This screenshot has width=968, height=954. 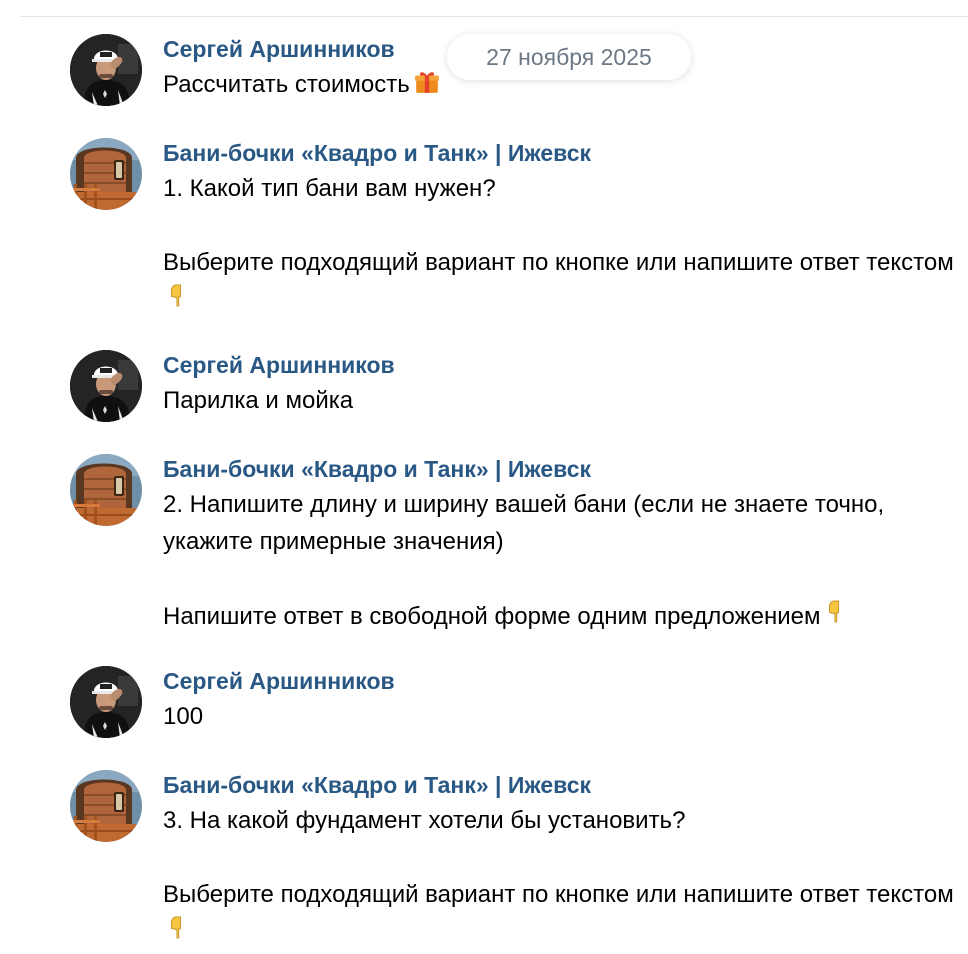 What do you see at coordinates (565, 400) in the screenshot?
I see `message-text: Парилка и мойка` at bounding box center [565, 400].